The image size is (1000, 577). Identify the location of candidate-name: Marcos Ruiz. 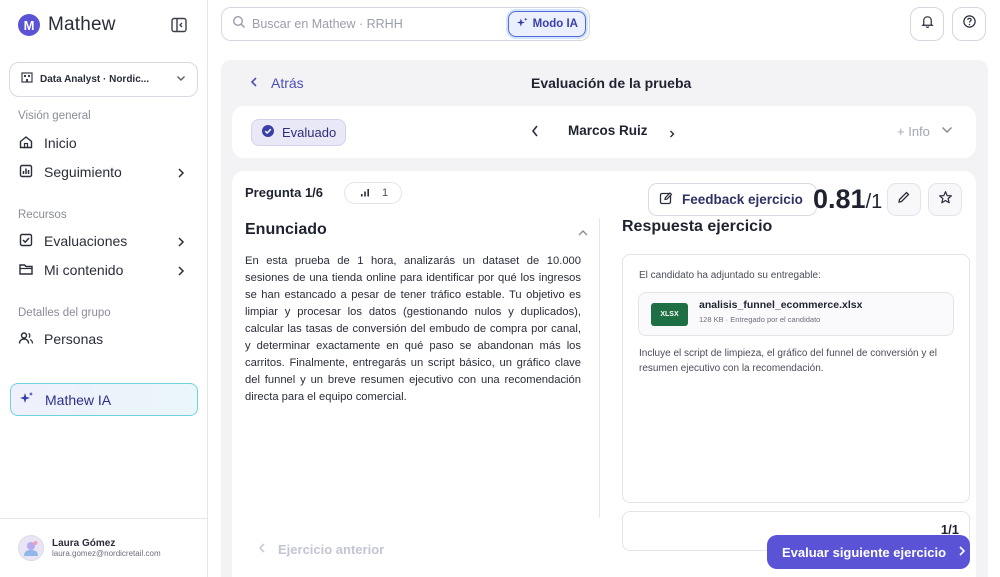
(608, 130).